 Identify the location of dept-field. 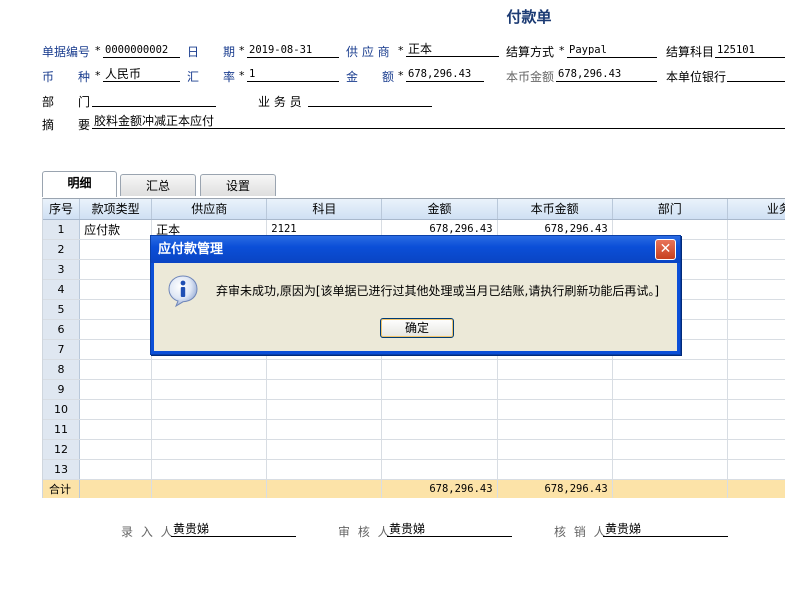
(154, 99).